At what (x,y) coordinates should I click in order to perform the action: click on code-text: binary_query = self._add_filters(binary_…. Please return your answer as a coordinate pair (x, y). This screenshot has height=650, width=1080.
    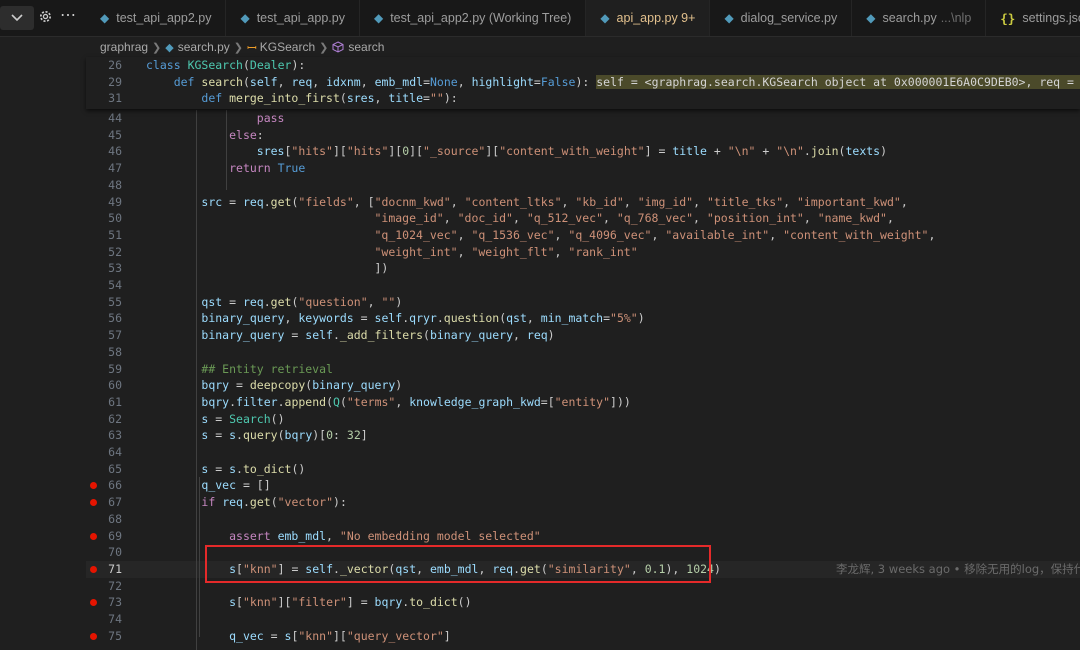
    Looking at the image, I should click on (378, 335).